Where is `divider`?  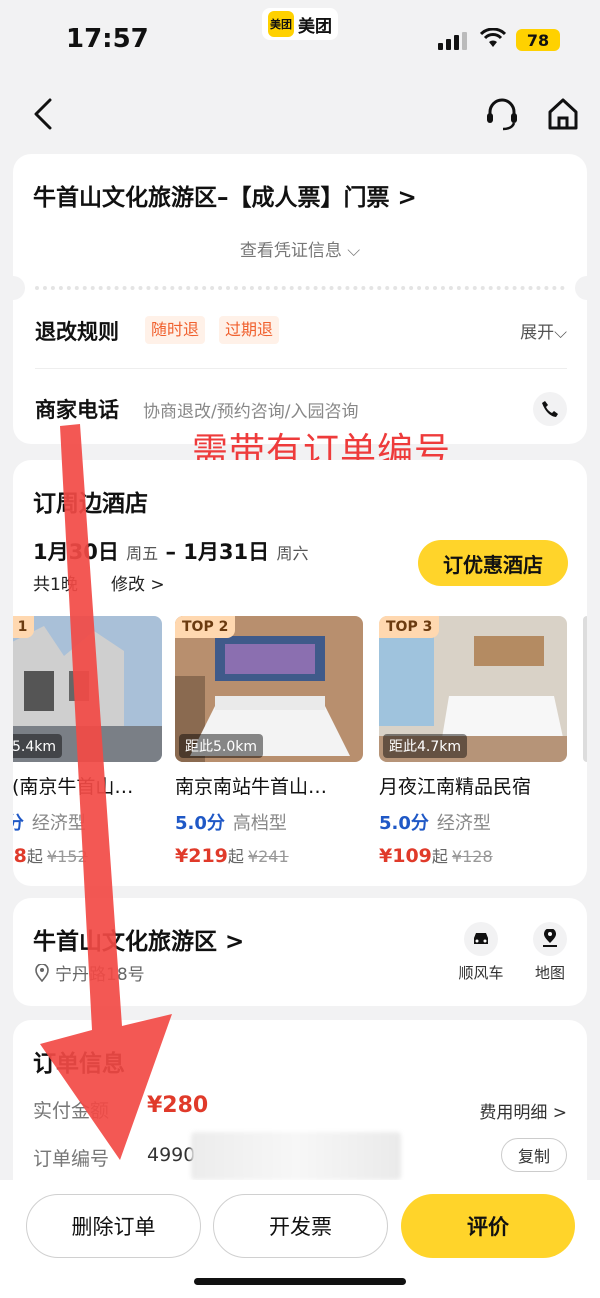 divider is located at coordinates (301, 368).